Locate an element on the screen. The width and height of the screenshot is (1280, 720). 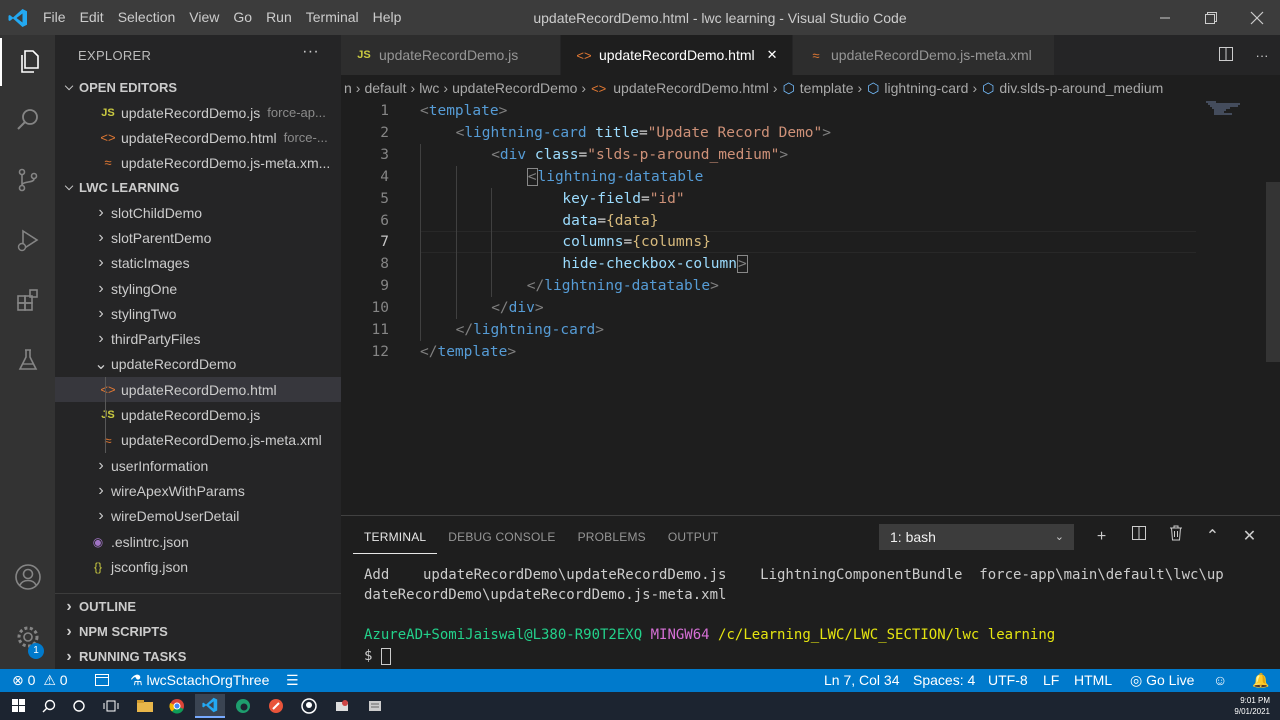
panel-tab-problems: PROBLEMS is located at coordinates (612, 538).